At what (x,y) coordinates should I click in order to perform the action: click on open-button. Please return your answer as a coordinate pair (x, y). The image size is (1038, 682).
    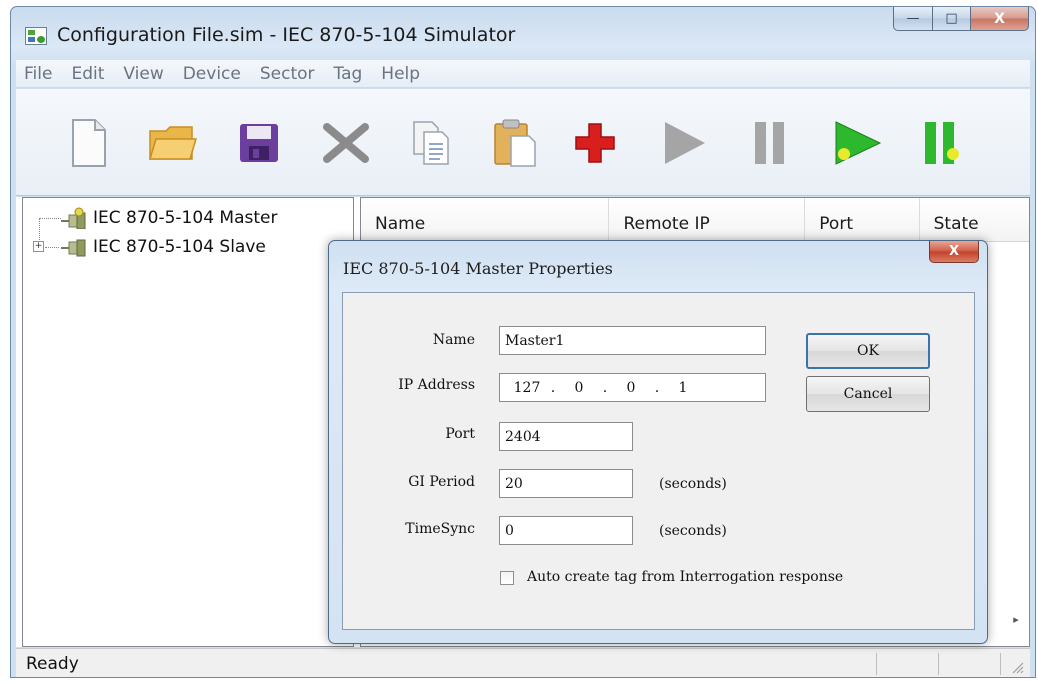
    Looking at the image, I should click on (173, 142).